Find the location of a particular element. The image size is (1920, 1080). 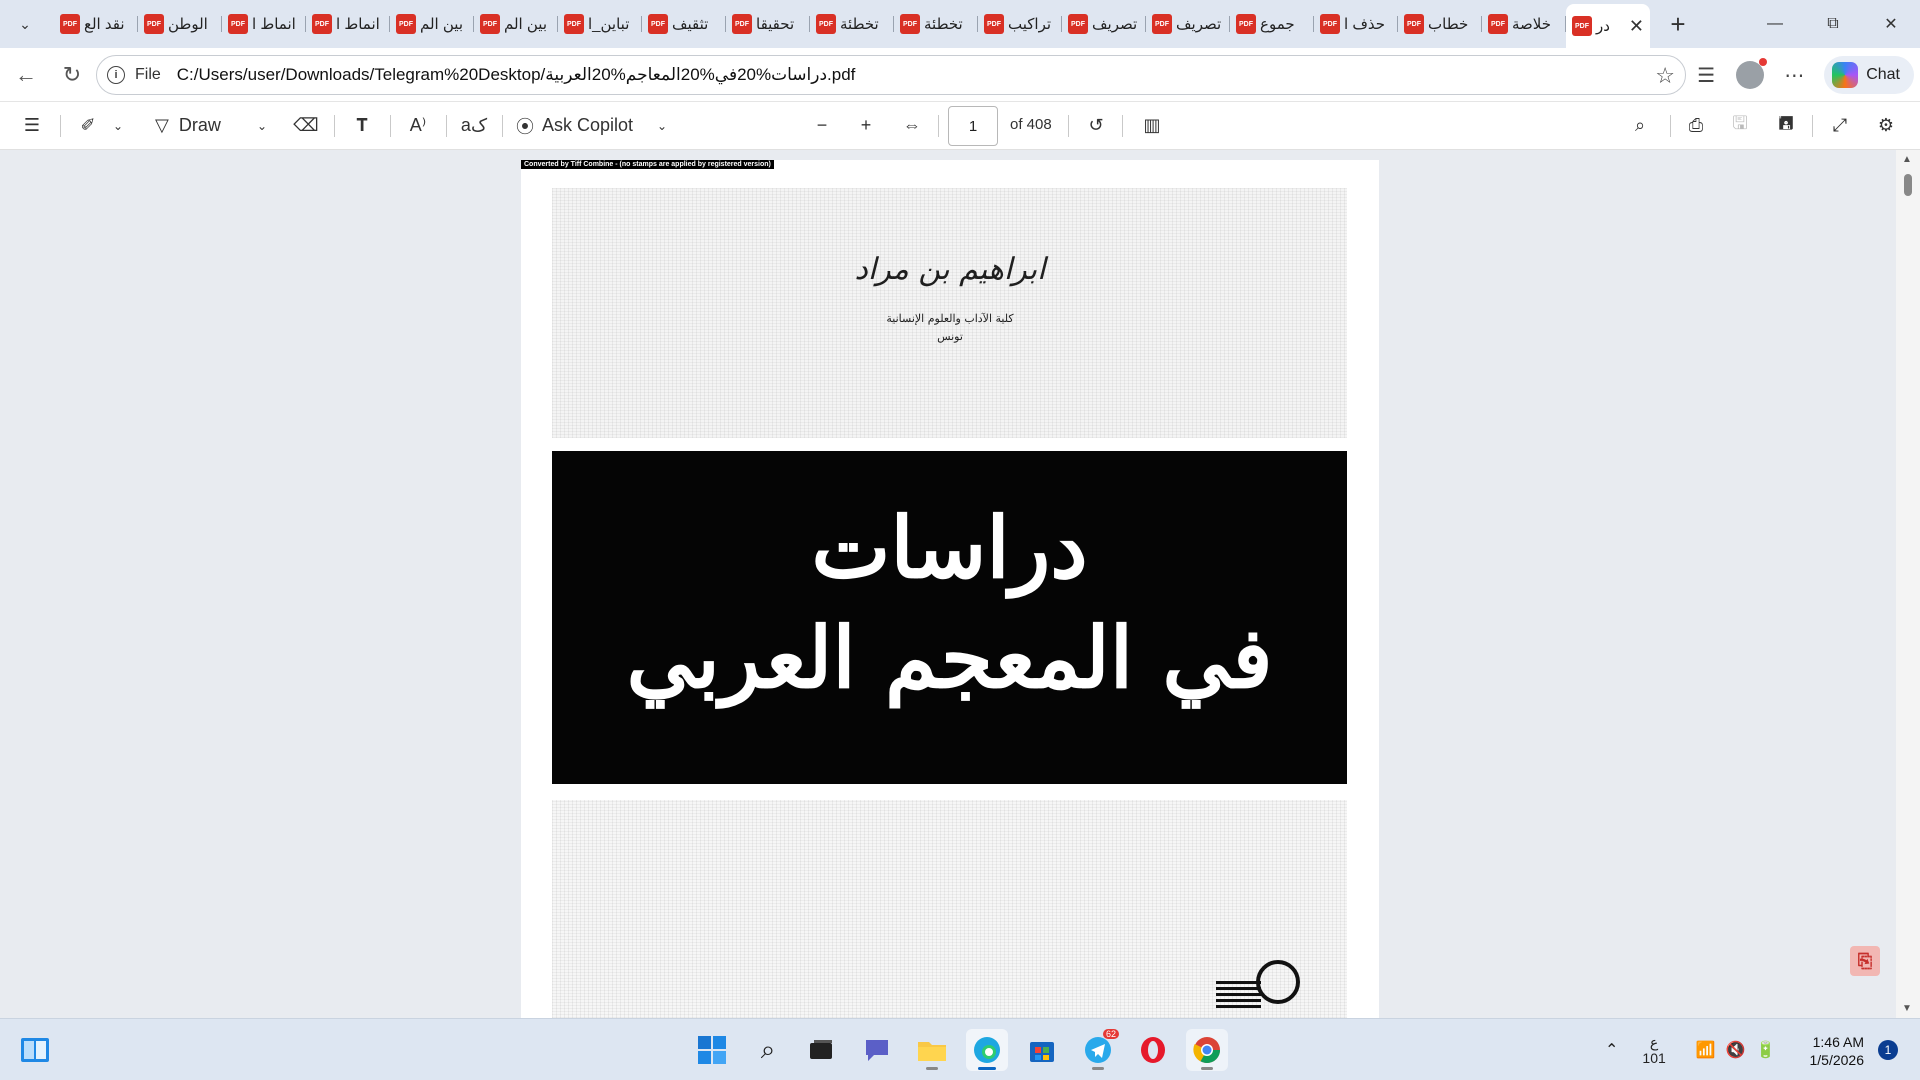

highlight-button: ✐ is located at coordinates (88, 126).